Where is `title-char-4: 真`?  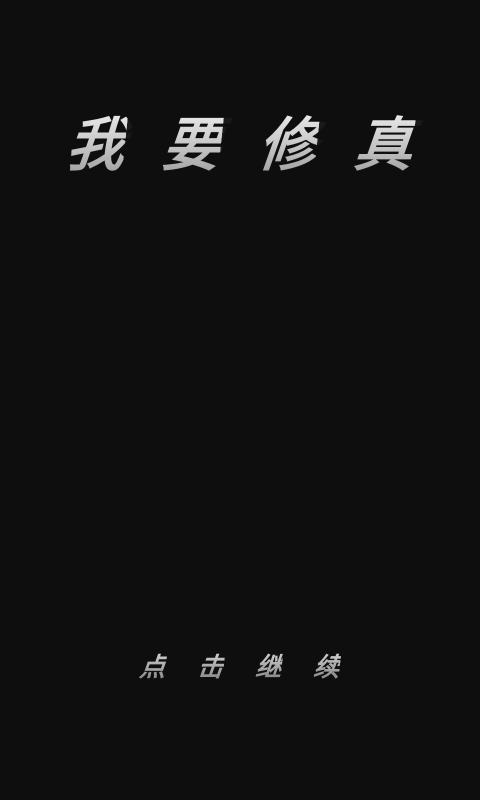 title-char-4: 真 is located at coordinates (384, 145).